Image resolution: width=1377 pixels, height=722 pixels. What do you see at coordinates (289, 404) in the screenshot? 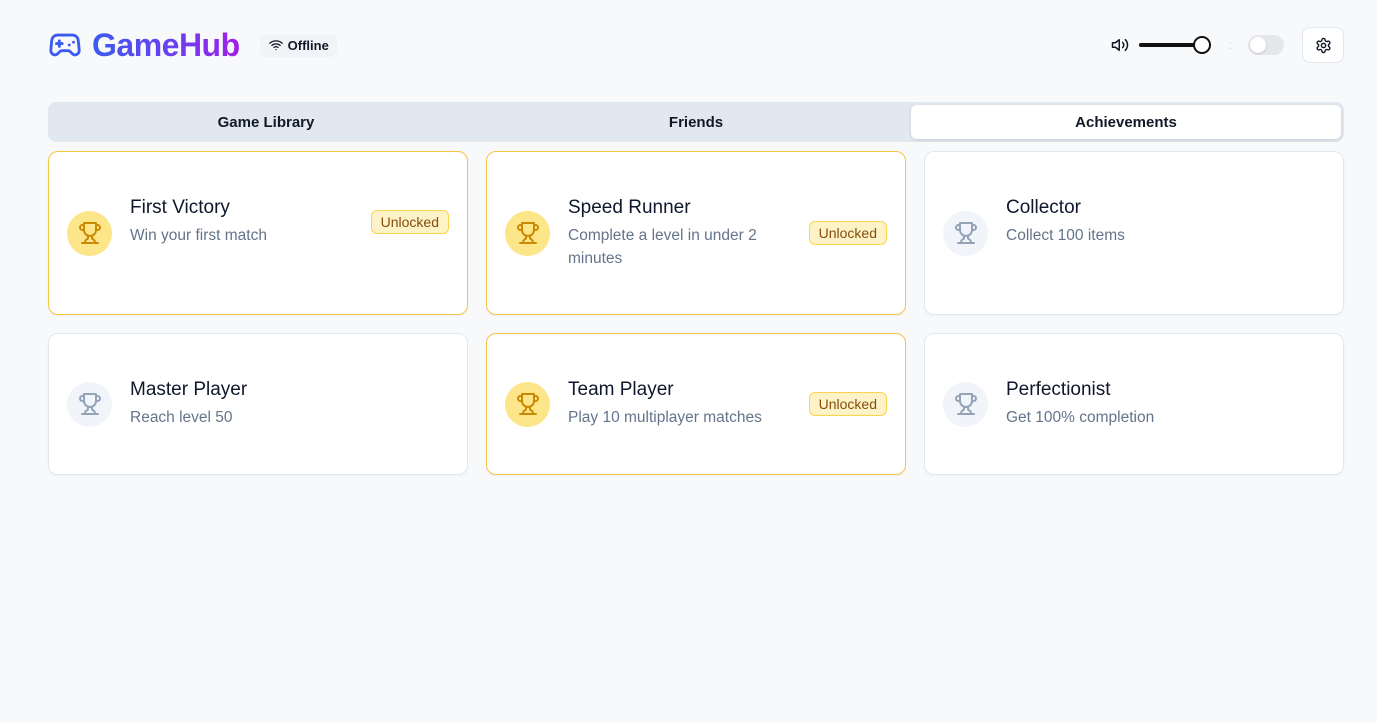
I see `achievement-text: Master Player Reach level 50` at bounding box center [289, 404].